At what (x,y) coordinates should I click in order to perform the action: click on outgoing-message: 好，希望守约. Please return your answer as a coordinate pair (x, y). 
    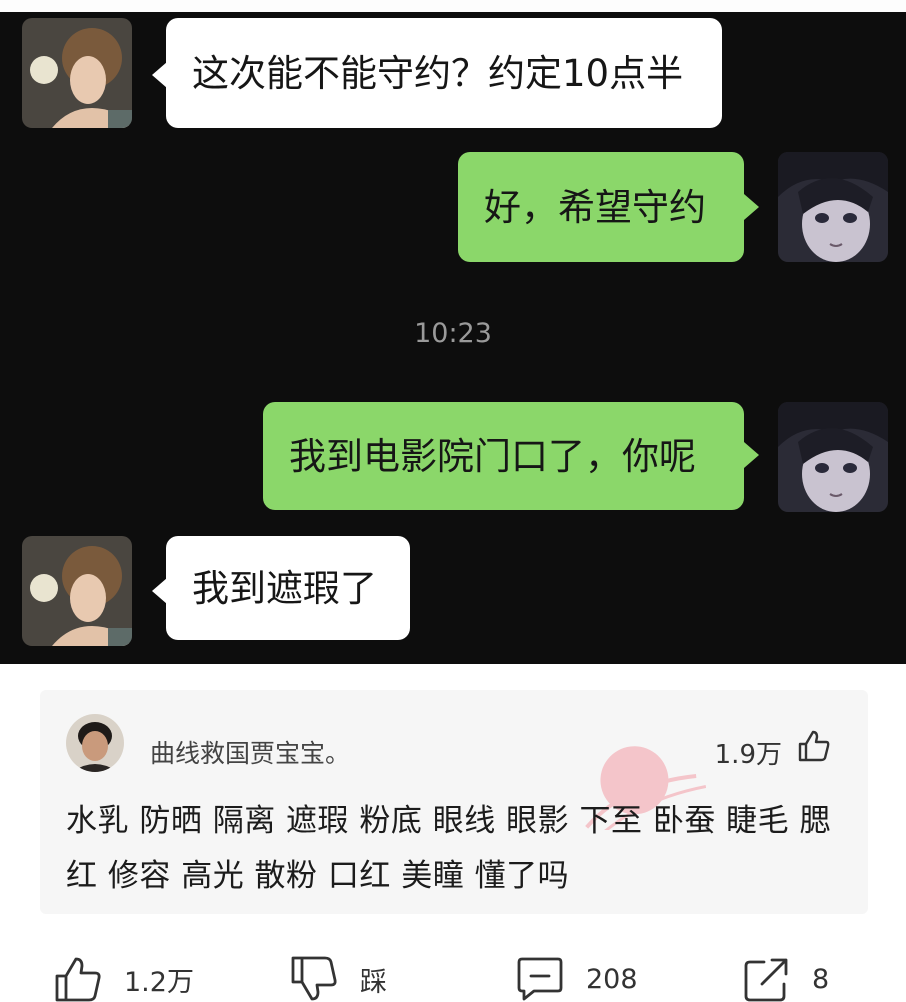
    Looking at the image, I should click on (601, 207).